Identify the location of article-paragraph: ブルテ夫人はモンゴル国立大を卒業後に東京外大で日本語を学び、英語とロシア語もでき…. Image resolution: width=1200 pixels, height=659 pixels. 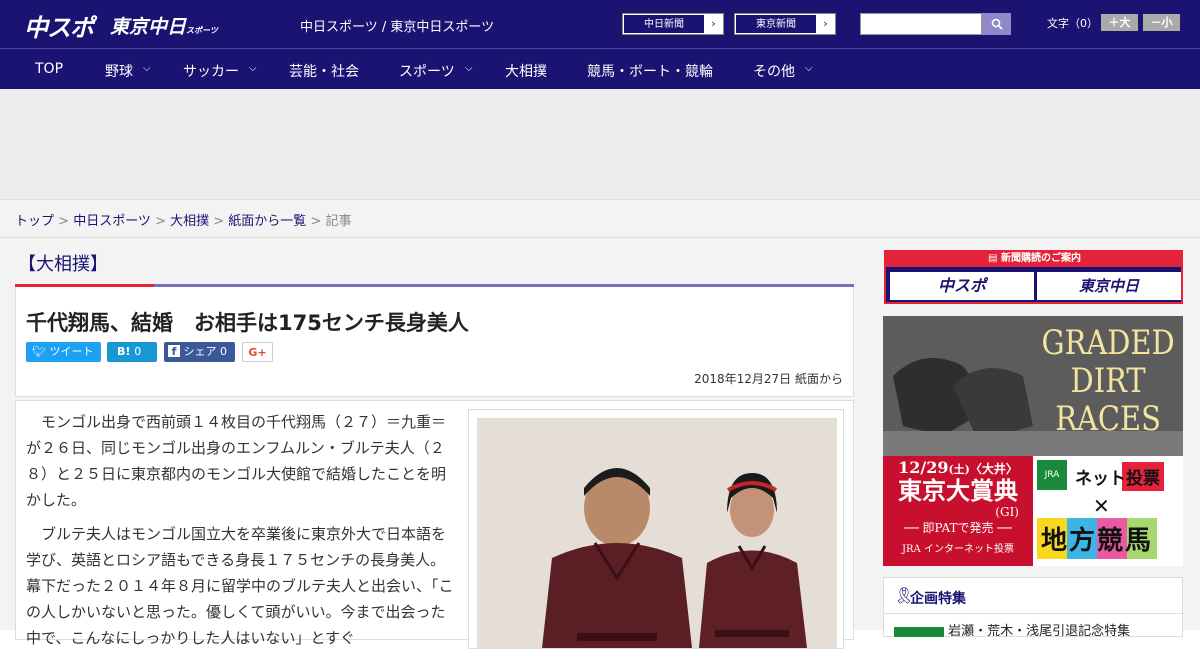
(240, 586).